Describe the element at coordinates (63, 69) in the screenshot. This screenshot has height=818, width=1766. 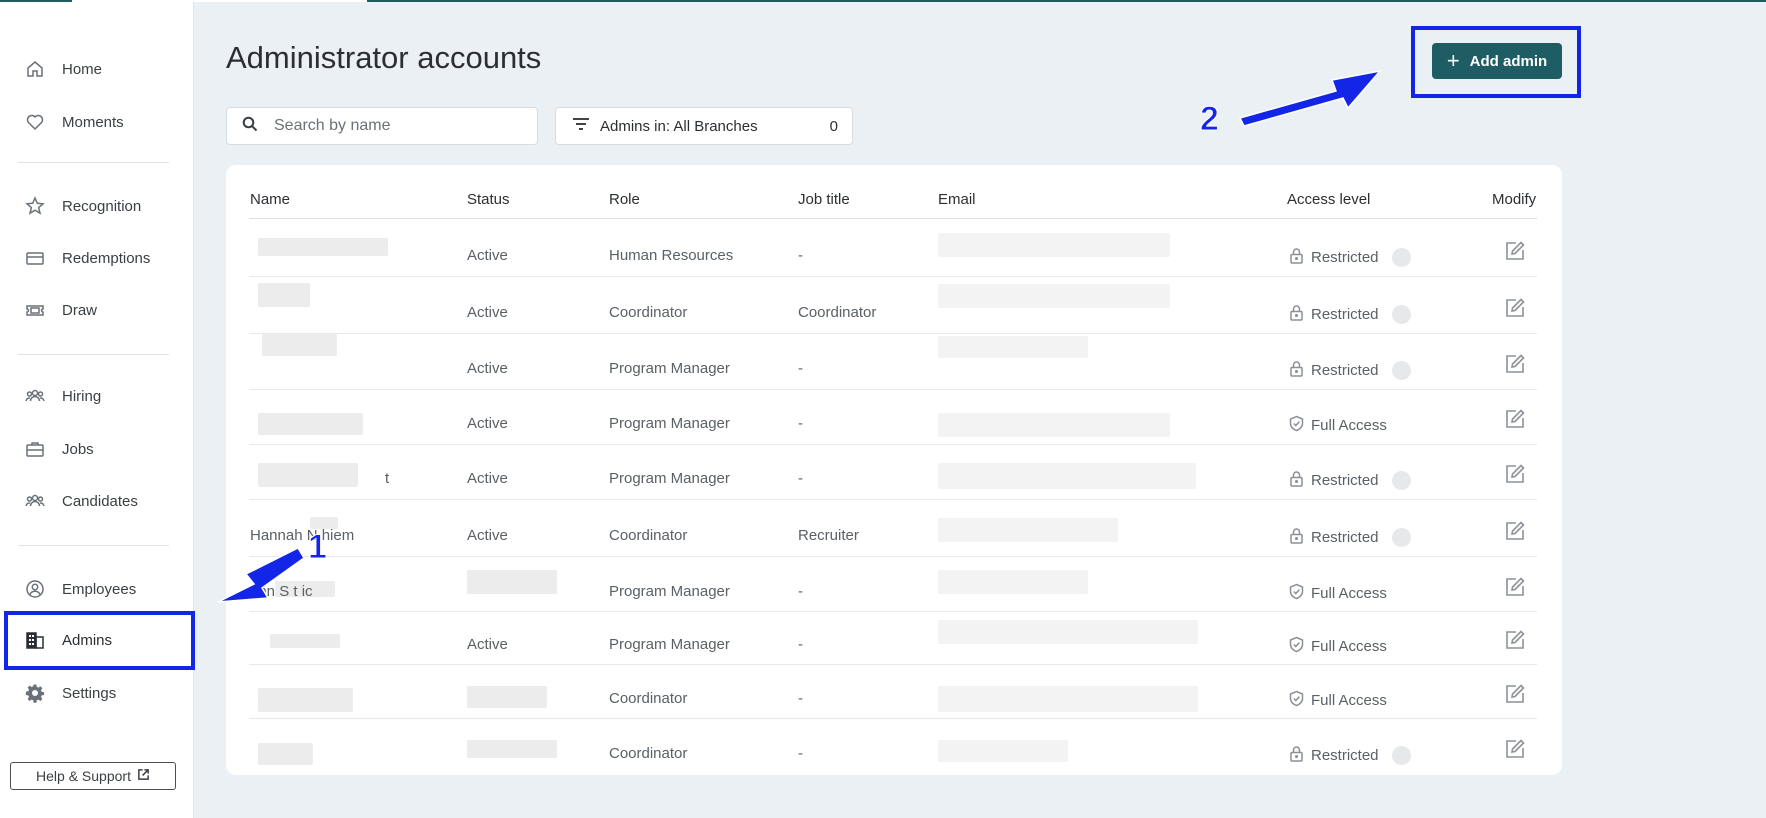
I see `sidebar-item-home: Home` at that location.